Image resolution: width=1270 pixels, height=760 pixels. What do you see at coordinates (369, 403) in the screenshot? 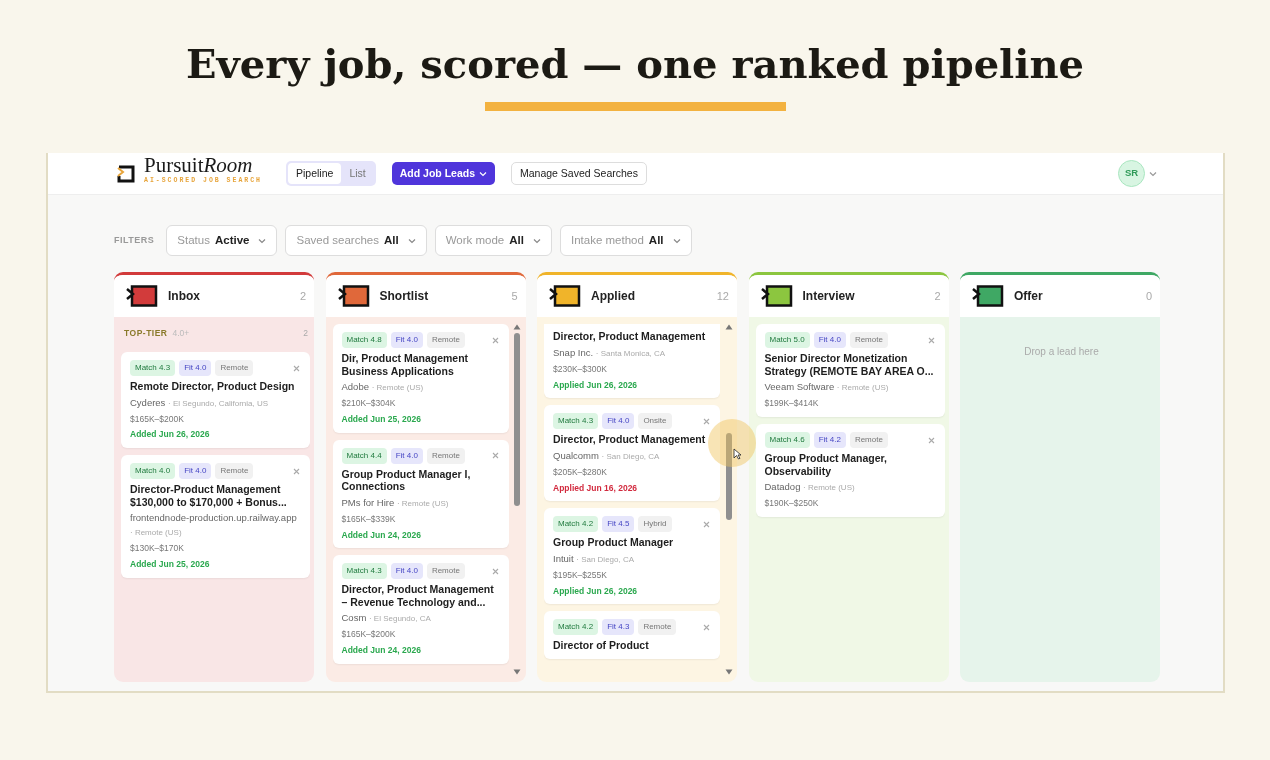
I see `salary-range: $210K–$304K` at bounding box center [369, 403].